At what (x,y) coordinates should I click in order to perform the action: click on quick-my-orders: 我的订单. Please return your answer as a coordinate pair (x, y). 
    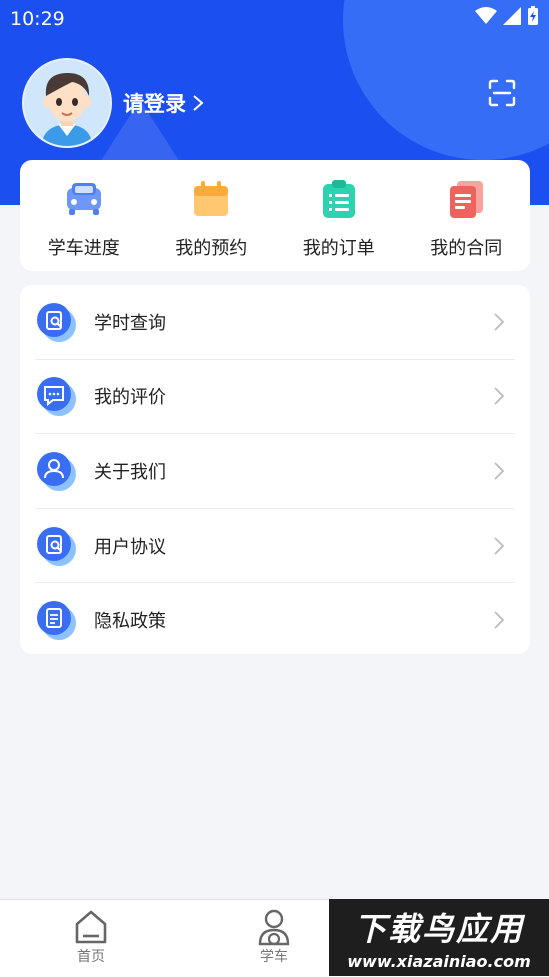
    Looking at the image, I should click on (339, 215).